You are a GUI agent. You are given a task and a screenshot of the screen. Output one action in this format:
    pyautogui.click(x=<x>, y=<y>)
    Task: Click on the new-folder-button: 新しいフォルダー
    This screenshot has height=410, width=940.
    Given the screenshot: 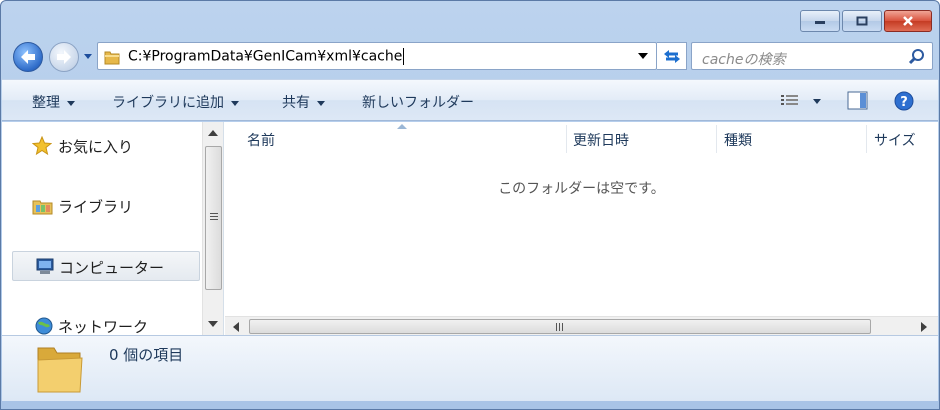 What is the action you would take?
    pyautogui.click(x=418, y=102)
    